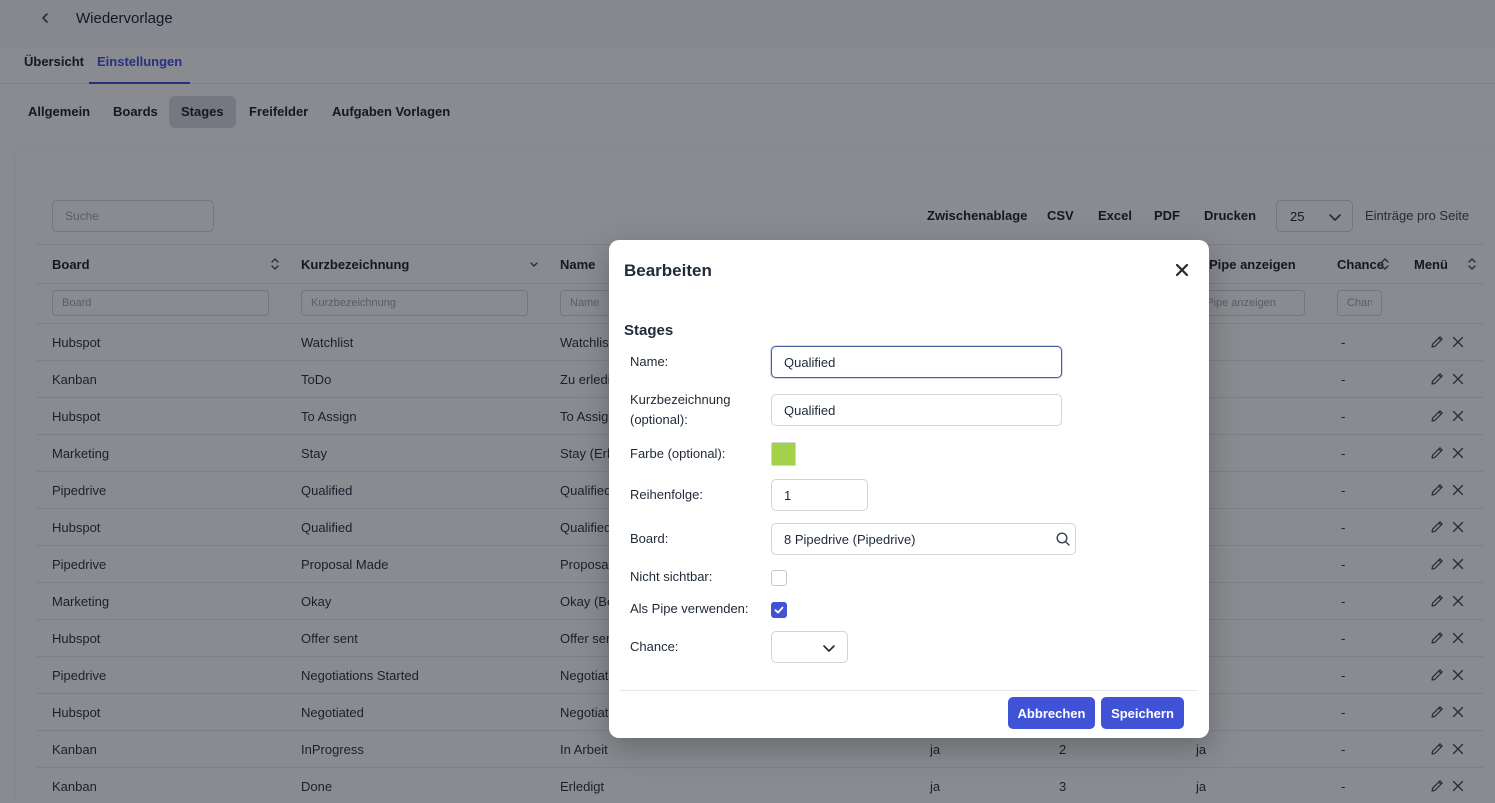 This screenshot has width=1495, height=803. I want to click on chance-label: Chance:, so click(654, 646).